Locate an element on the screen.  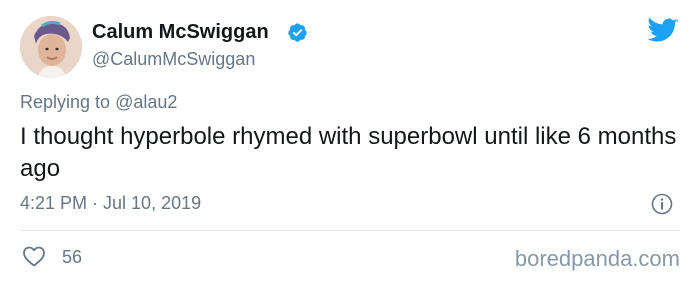
like-count: 56 is located at coordinates (72, 257).